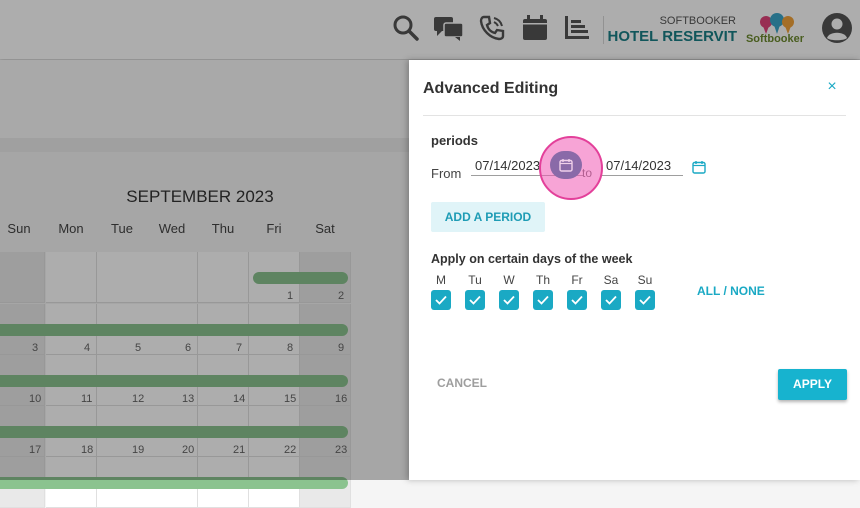 The height and width of the screenshot is (508, 860). What do you see at coordinates (475, 280) in the screenshot?
I see `weekday-letter: Tu` at bounding box center [475, 280].